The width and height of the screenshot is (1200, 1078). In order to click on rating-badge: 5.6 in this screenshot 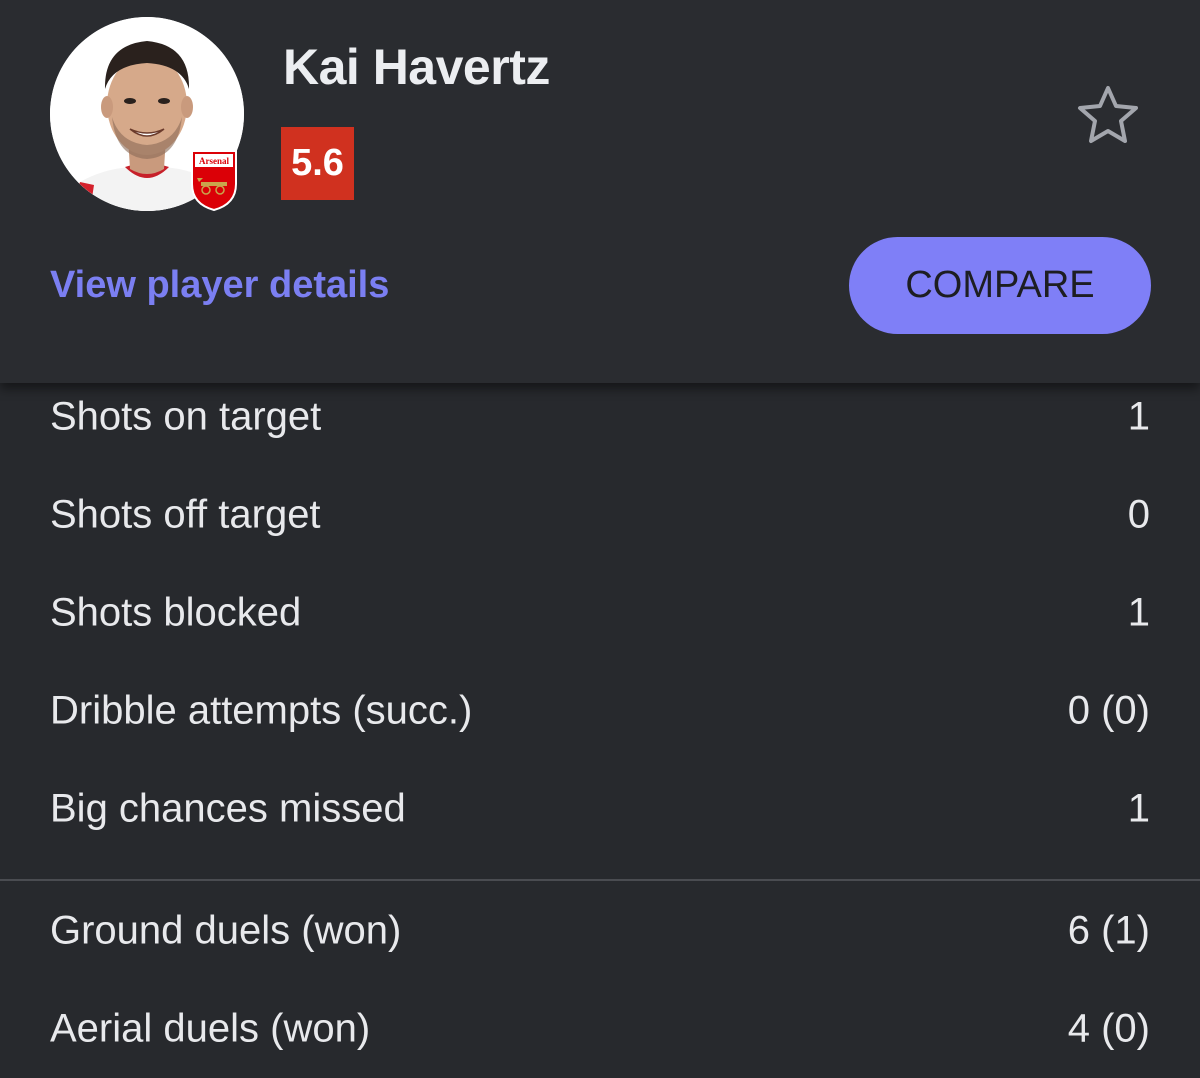, I will do `click(317, 163)`.